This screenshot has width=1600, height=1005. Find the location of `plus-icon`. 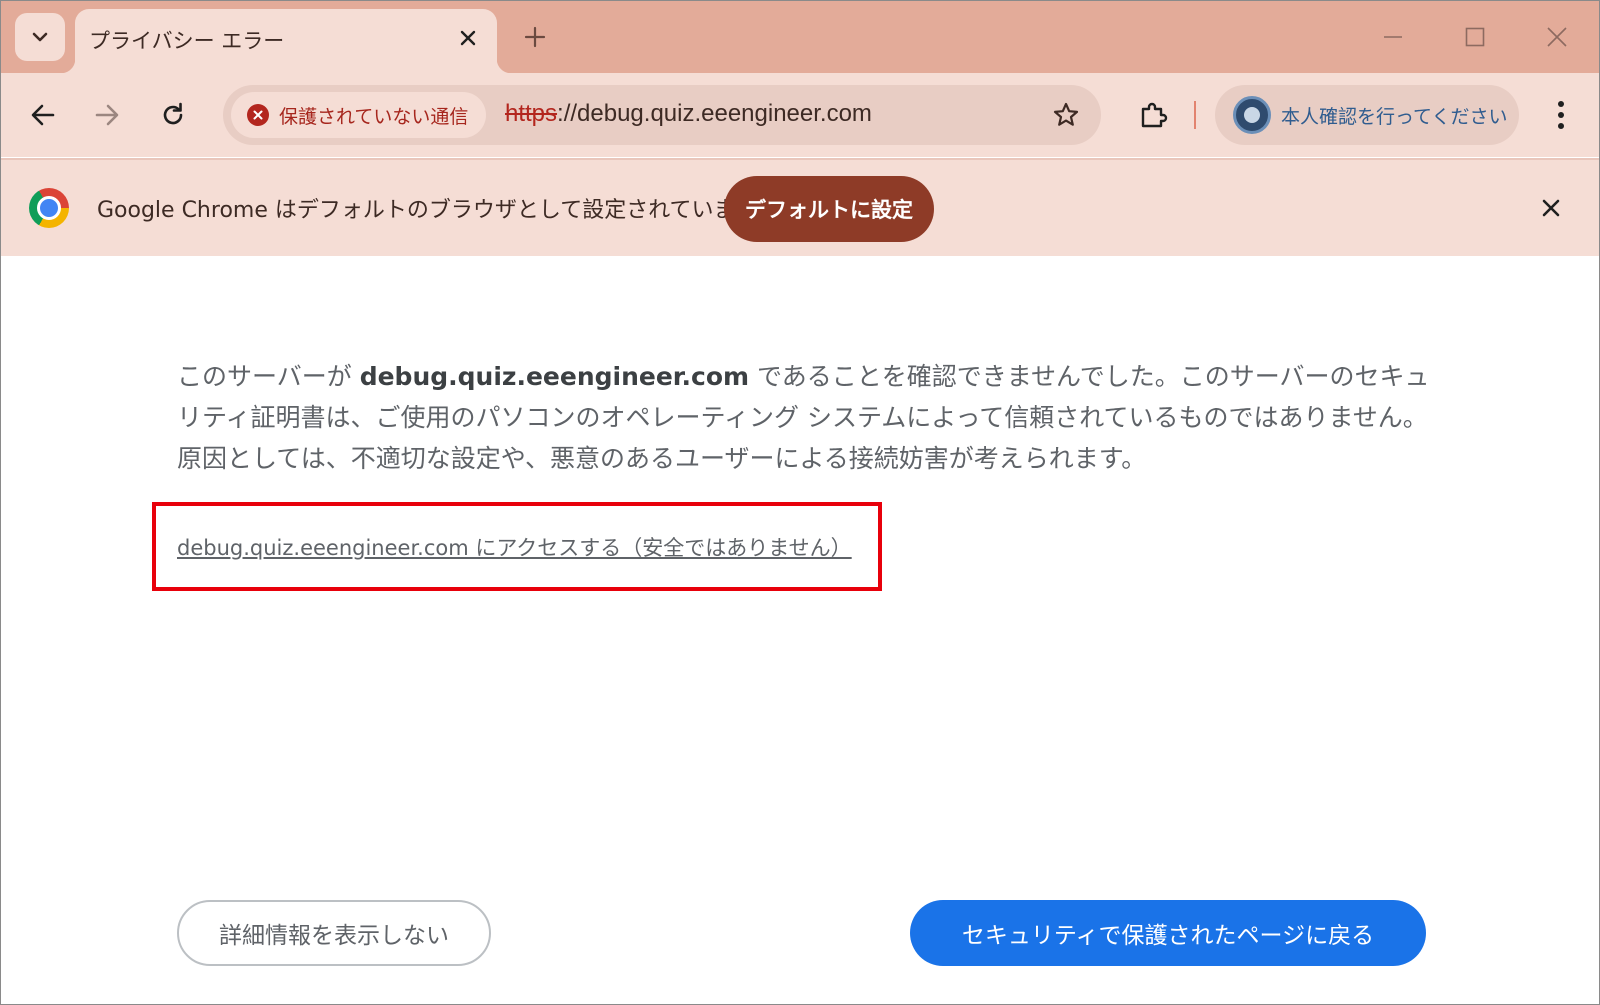

plus-icon is located at coordinates (535, 37).